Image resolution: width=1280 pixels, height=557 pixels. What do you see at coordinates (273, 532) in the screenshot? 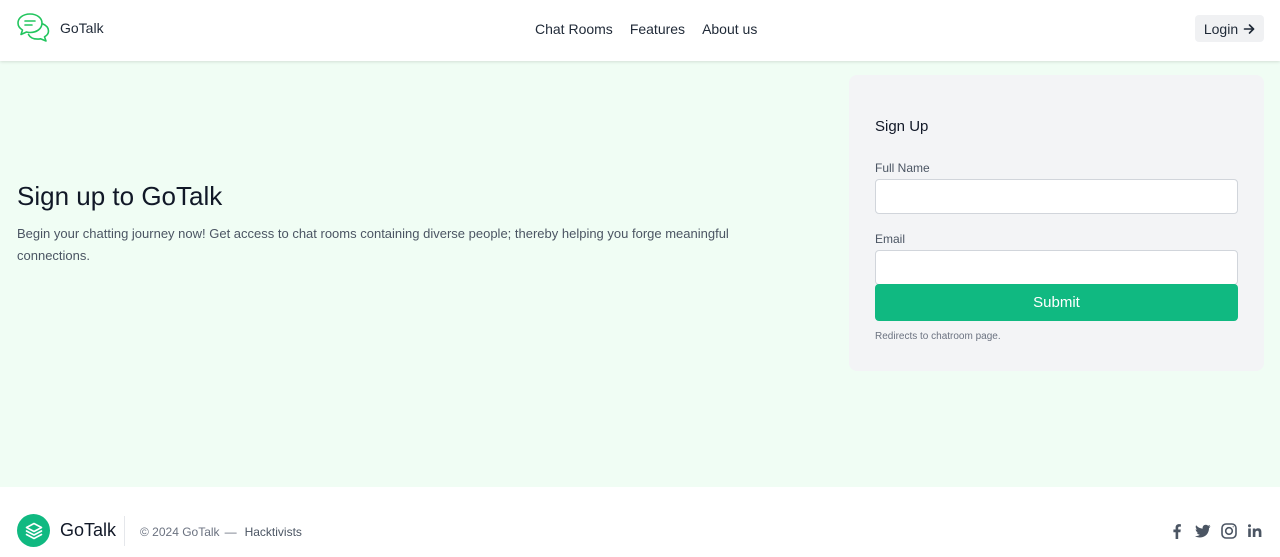
I see `team-link: Hacktivists` at bounding box center [273, 532].